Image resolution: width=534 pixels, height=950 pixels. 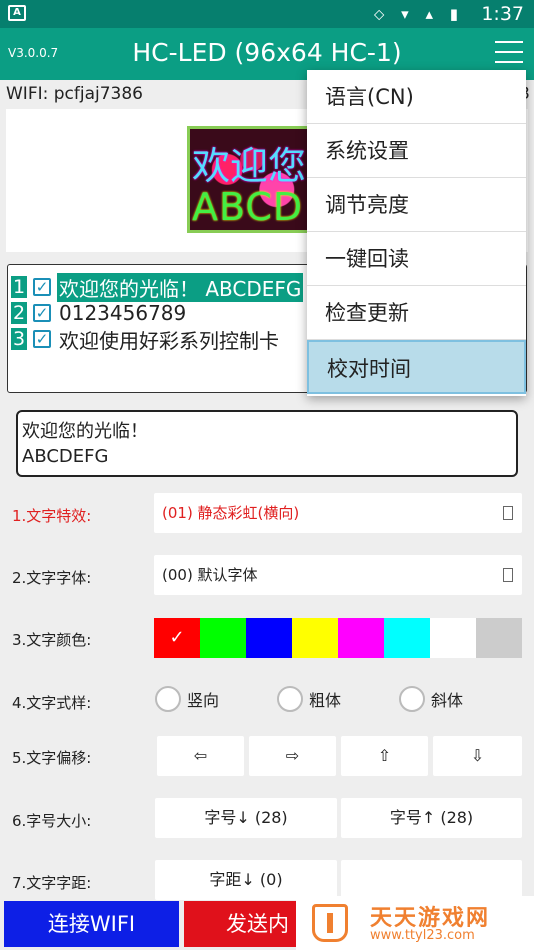 I want to click on hamburger-menu-icon, so click(x=509, y=53).